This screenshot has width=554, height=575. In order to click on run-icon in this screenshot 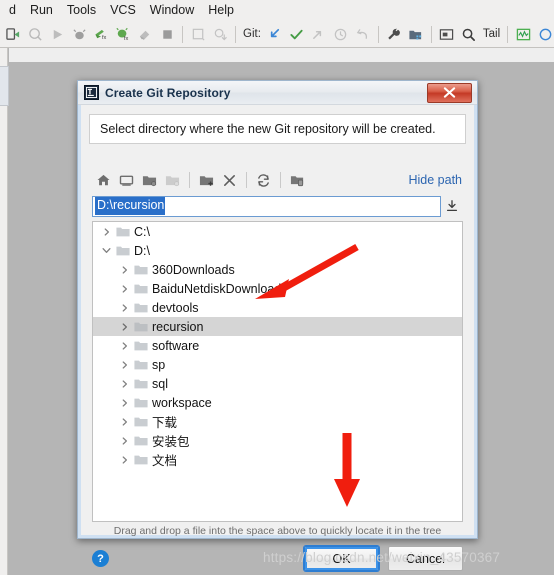, I will do `click(13, 34)`.